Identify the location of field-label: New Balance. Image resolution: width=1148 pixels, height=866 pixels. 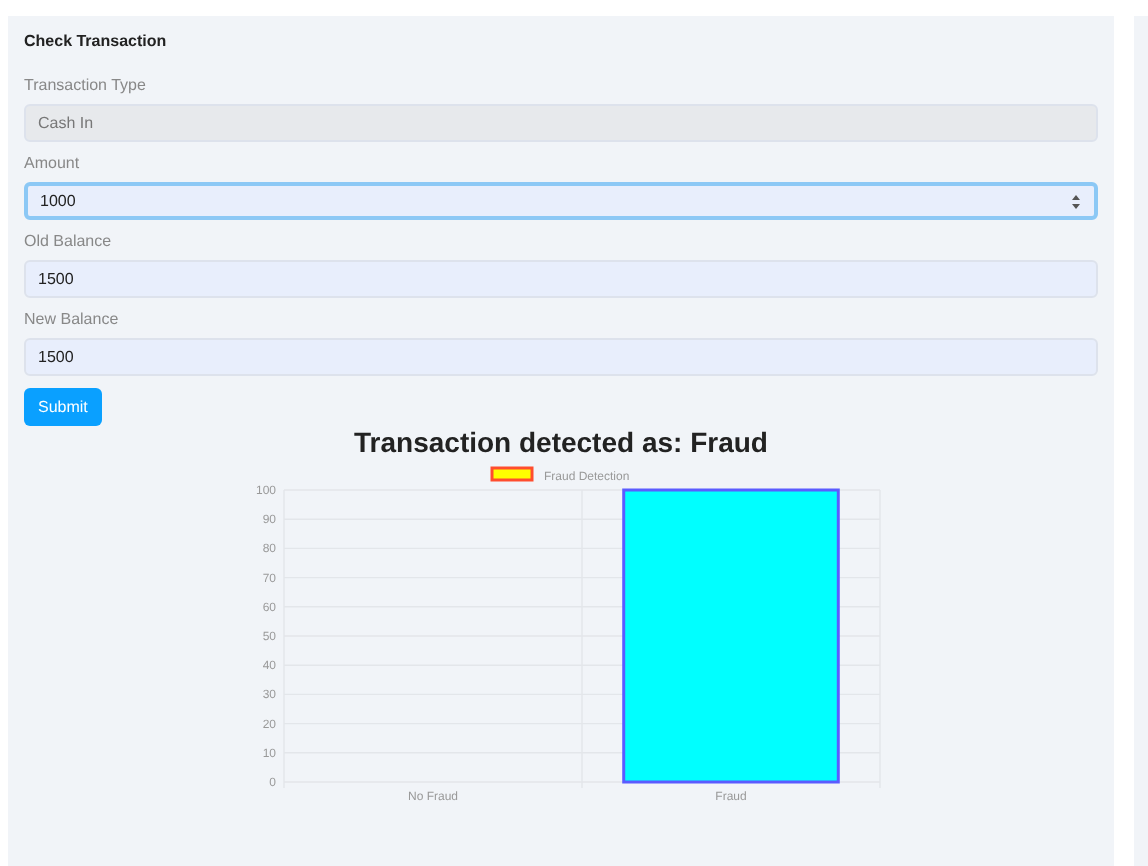
(72, 319).